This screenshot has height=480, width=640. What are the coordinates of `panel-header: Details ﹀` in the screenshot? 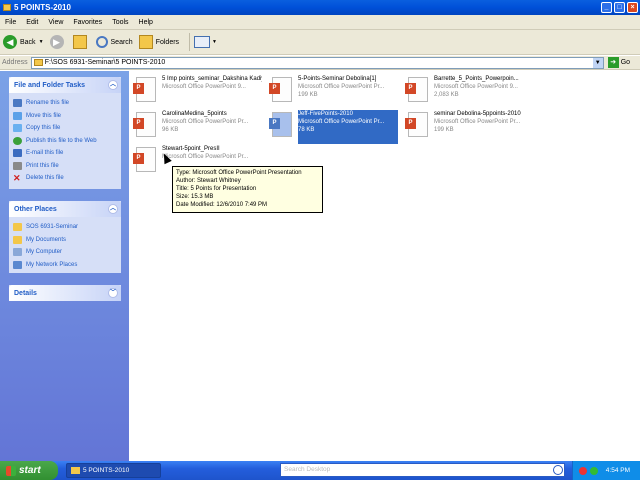 It's located at (65, 293).